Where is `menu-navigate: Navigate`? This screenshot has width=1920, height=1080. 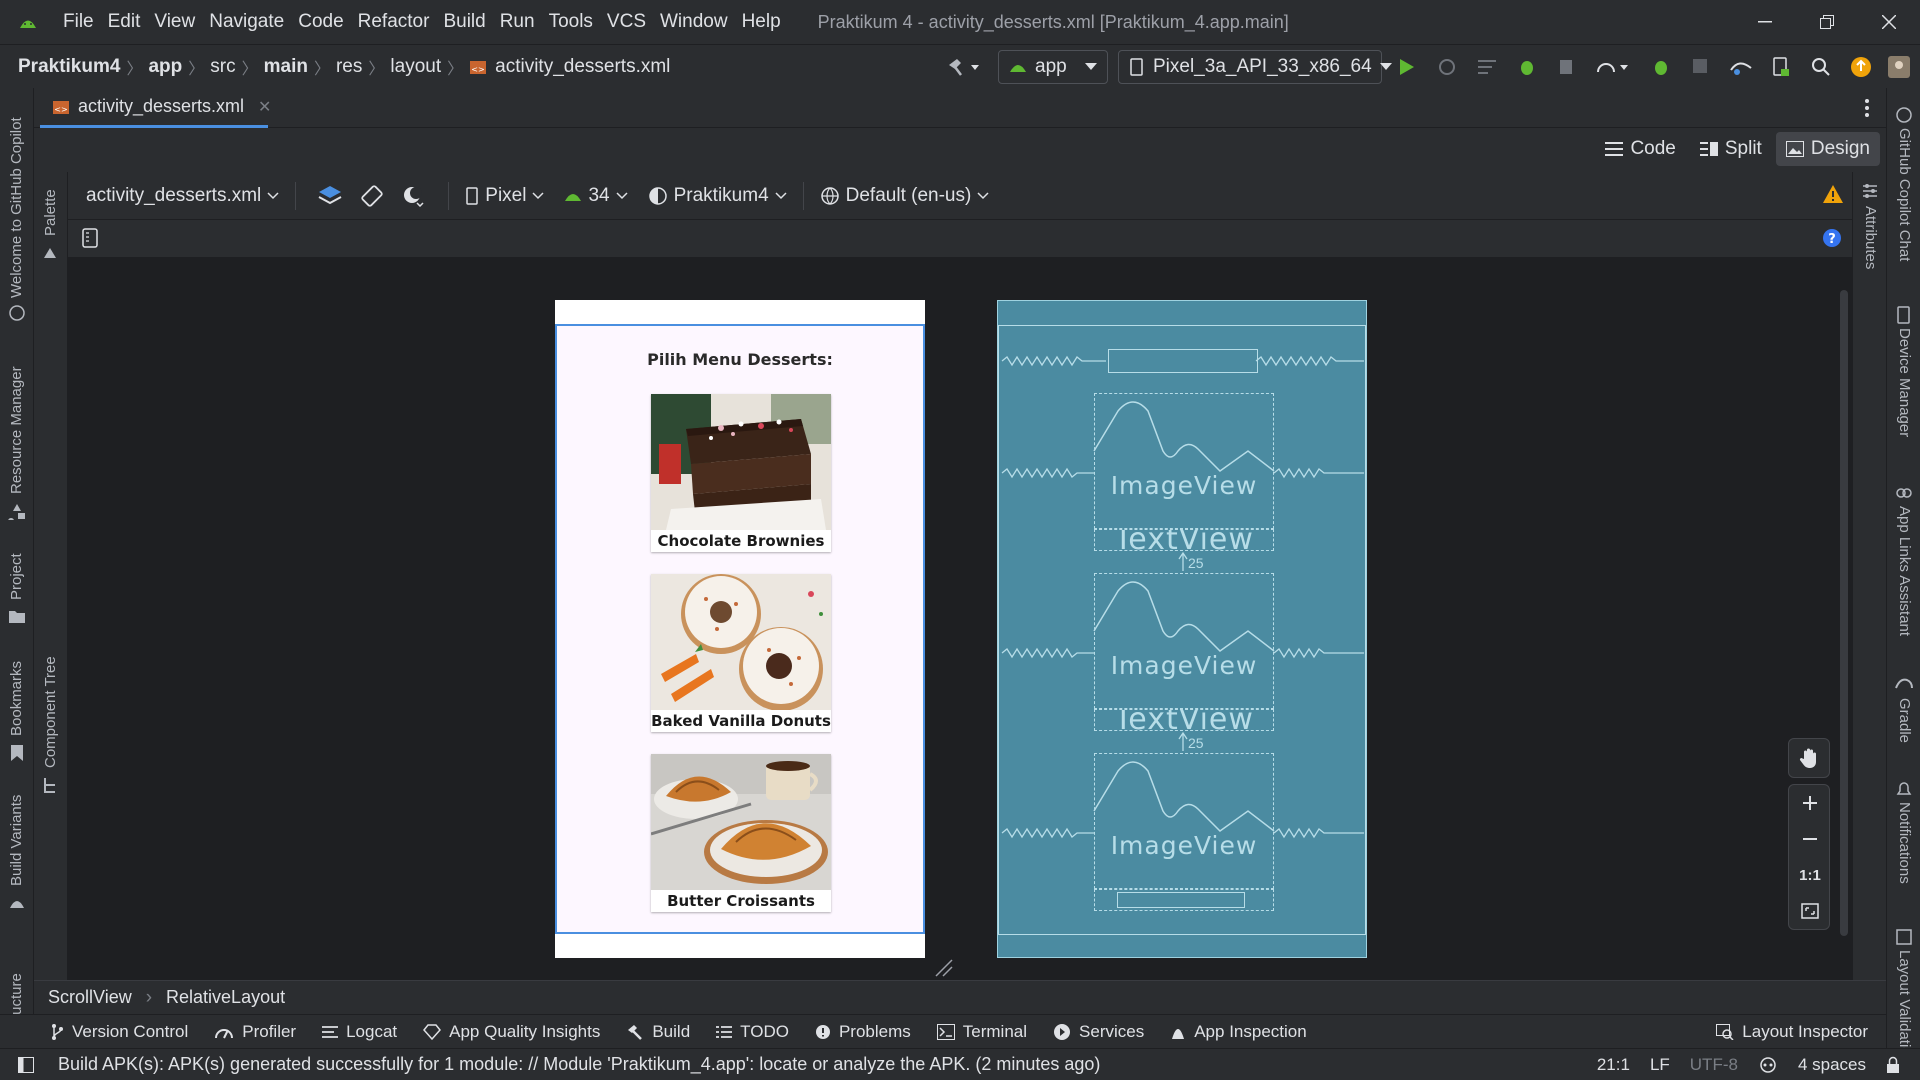 menu-navigate: Navigate is located at coordinates (246, 22).